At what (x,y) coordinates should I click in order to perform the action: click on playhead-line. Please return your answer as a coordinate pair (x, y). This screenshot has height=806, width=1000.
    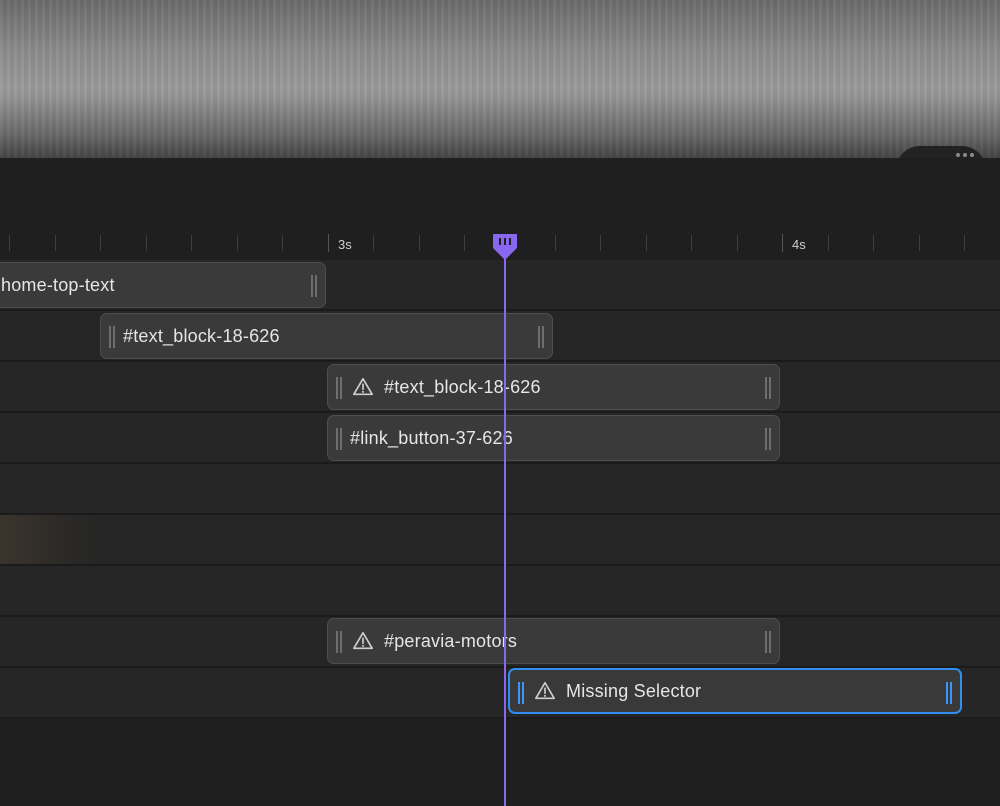
    Looking at the image, I should click on (505, 526).